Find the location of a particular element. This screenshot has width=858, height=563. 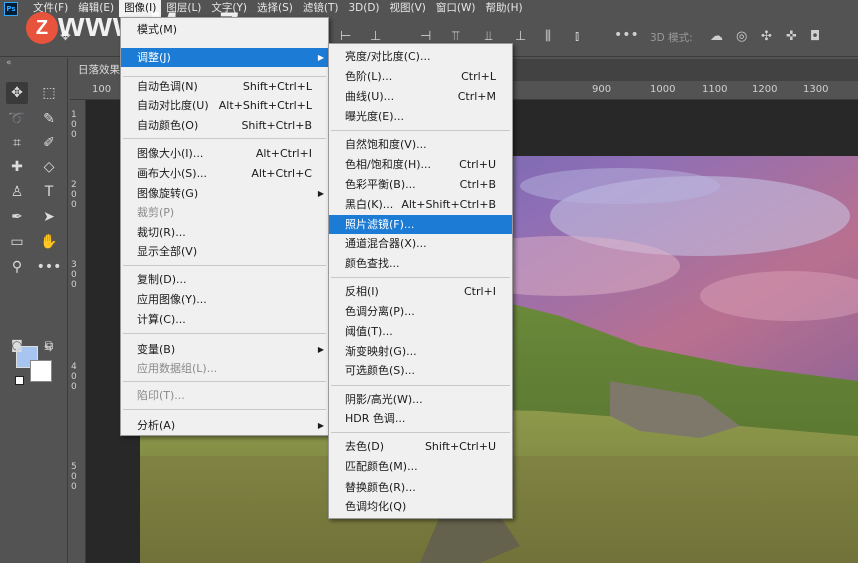

distribute-h-icon: ⫾ is located at coordinates (577, 36).